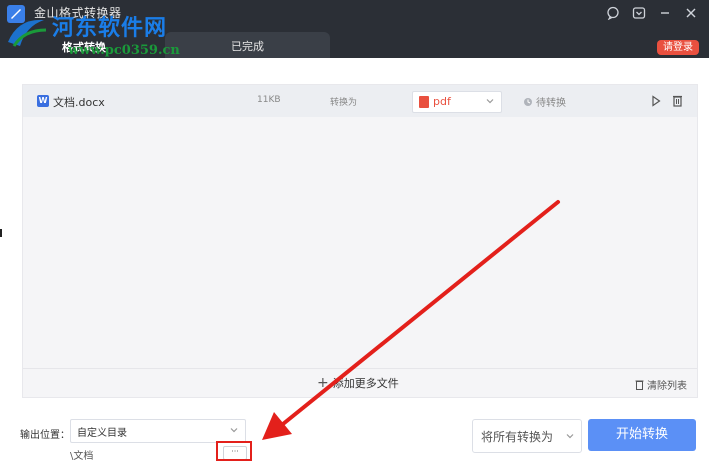 The height and width of the screenshot is (466, 709). I want to click on output-path: \文档, so click(82, 456).